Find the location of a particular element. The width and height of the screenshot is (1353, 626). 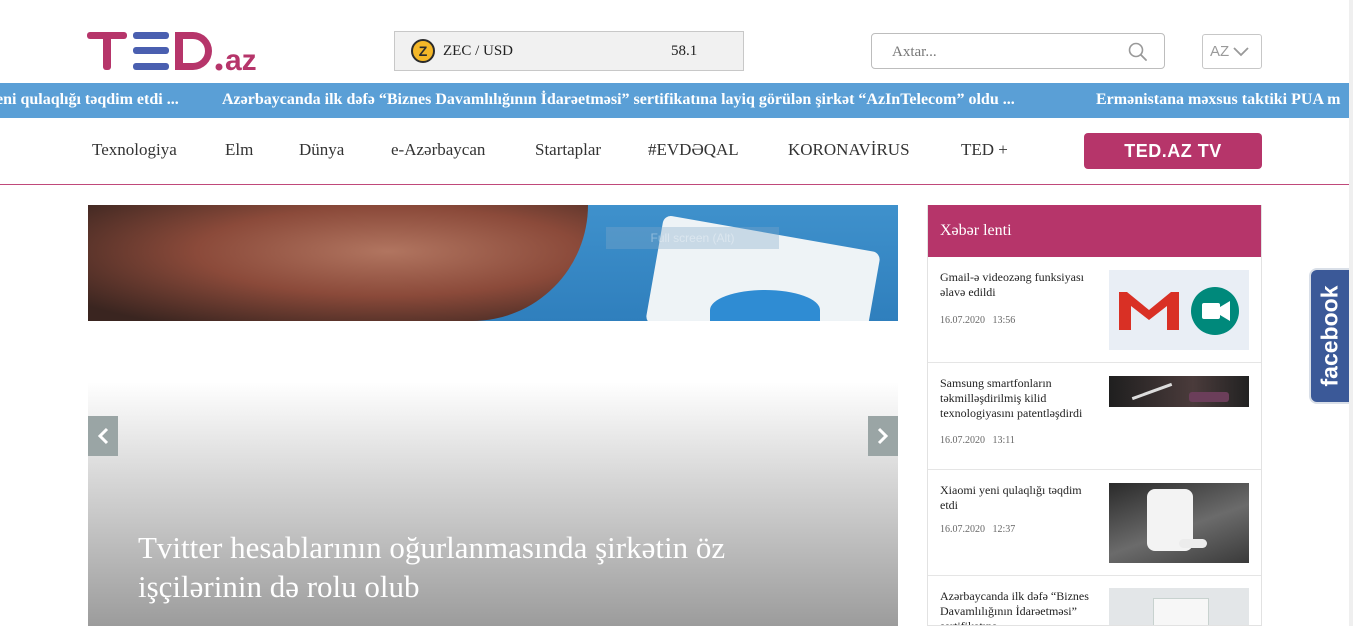

chevron-right-icon is located at coordinates (883, 436).